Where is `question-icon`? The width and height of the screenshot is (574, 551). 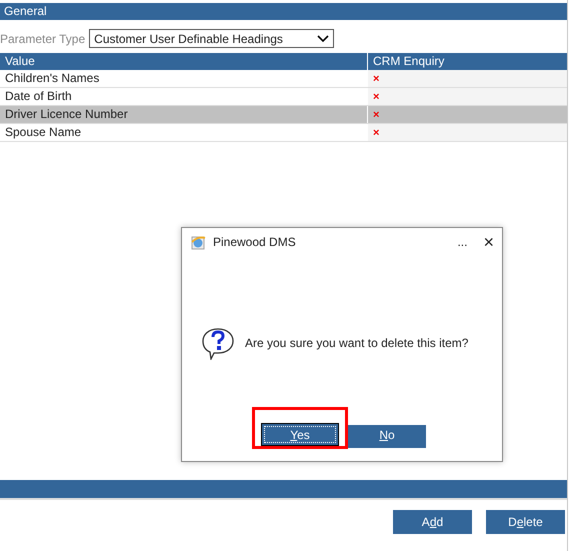
question-icon is located at coordinates (218, 343).